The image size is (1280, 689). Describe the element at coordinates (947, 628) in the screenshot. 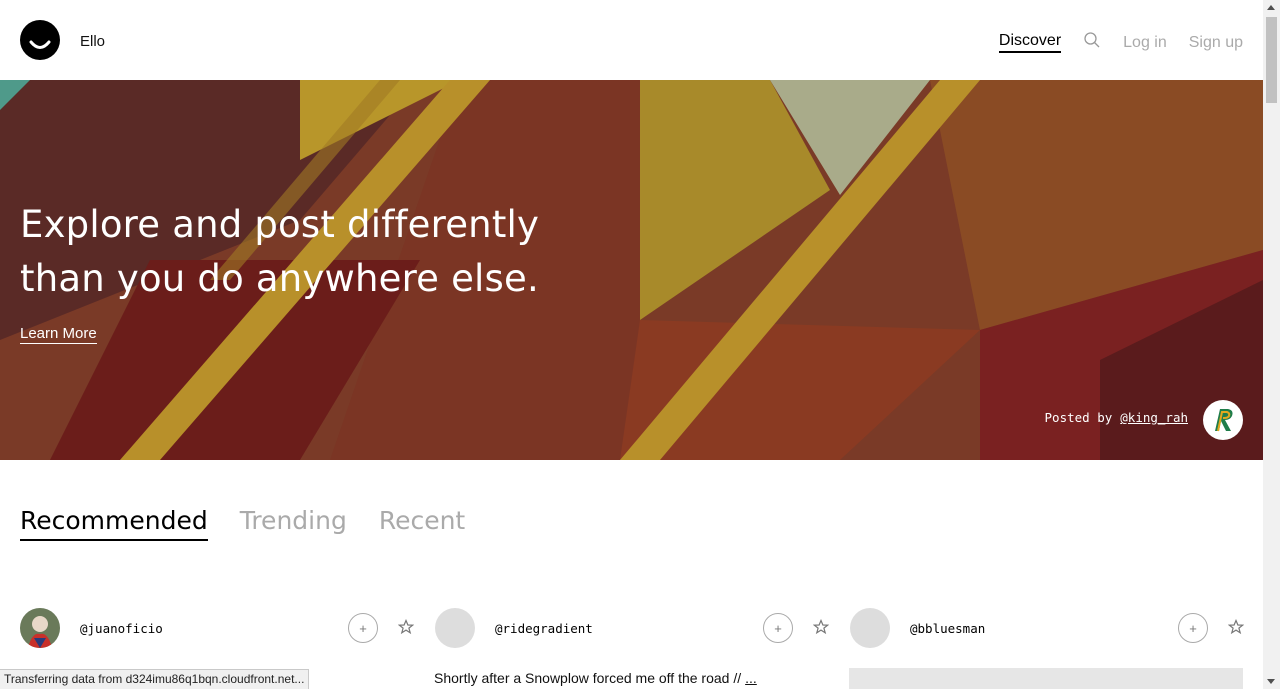

I see `username: @bbluesman` at that location.